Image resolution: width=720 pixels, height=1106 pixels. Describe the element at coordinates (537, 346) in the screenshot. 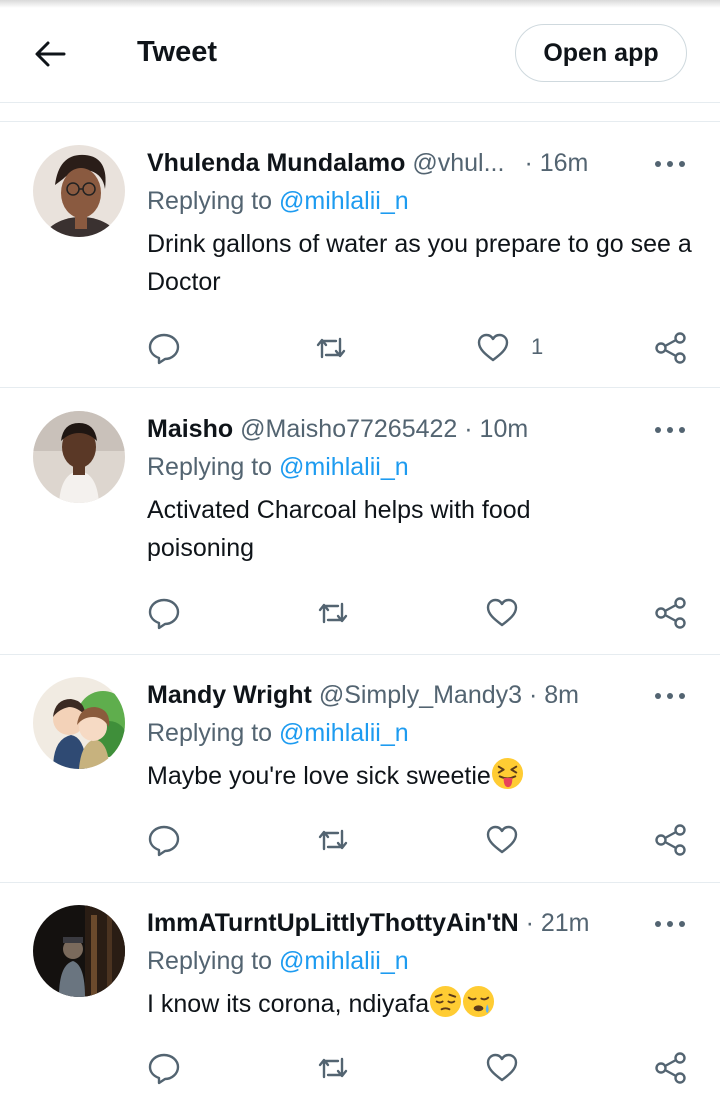

I see `like-count: 1` at that location.